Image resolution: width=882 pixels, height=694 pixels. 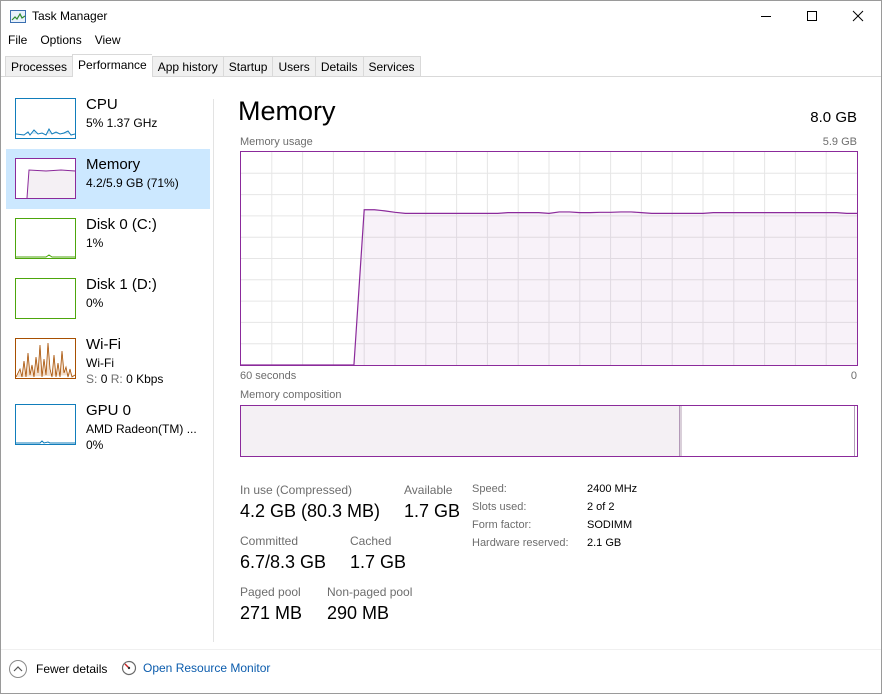 What do you see at coordinates (70, 16) in the screenshot?
I see `window-title: Task Manager` at bounding box center [70, 16].